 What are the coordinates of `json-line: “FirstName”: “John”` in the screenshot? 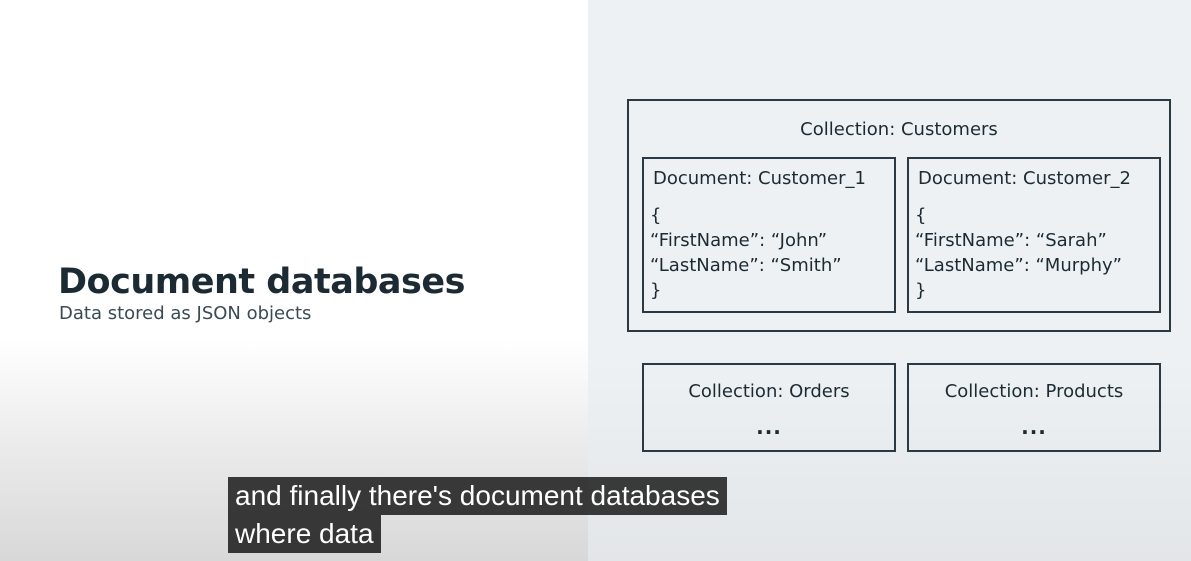 It's located at (739, 240).